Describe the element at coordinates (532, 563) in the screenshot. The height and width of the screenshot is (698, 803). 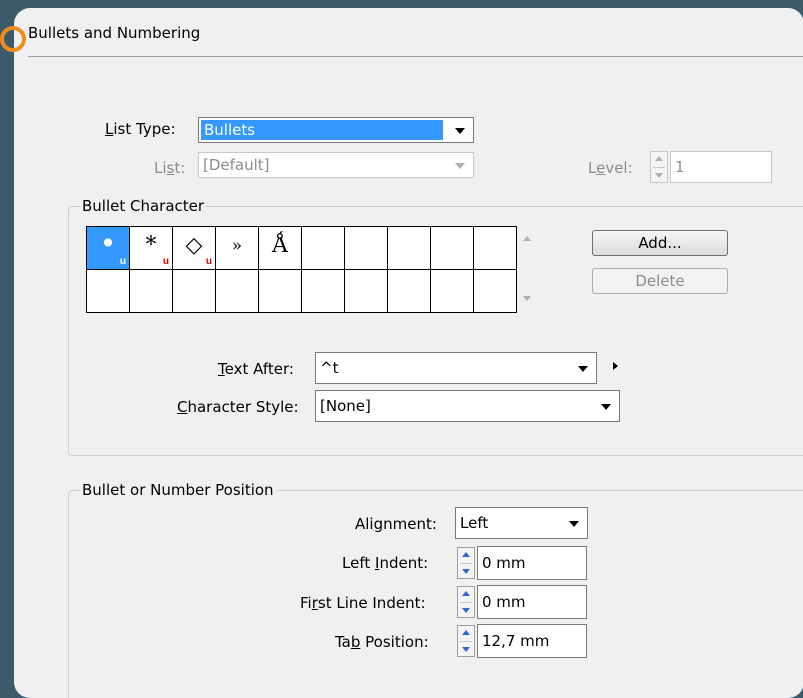
I see `left-indent-field: 0 mm` at that location.